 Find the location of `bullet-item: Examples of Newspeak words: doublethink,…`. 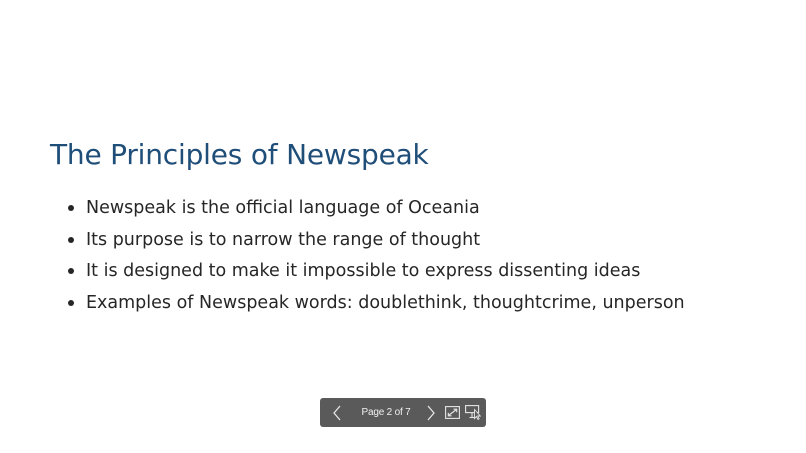

bullet-item: Examples of Newspeak words: doublethink,… is located at coordinates (375, 305).